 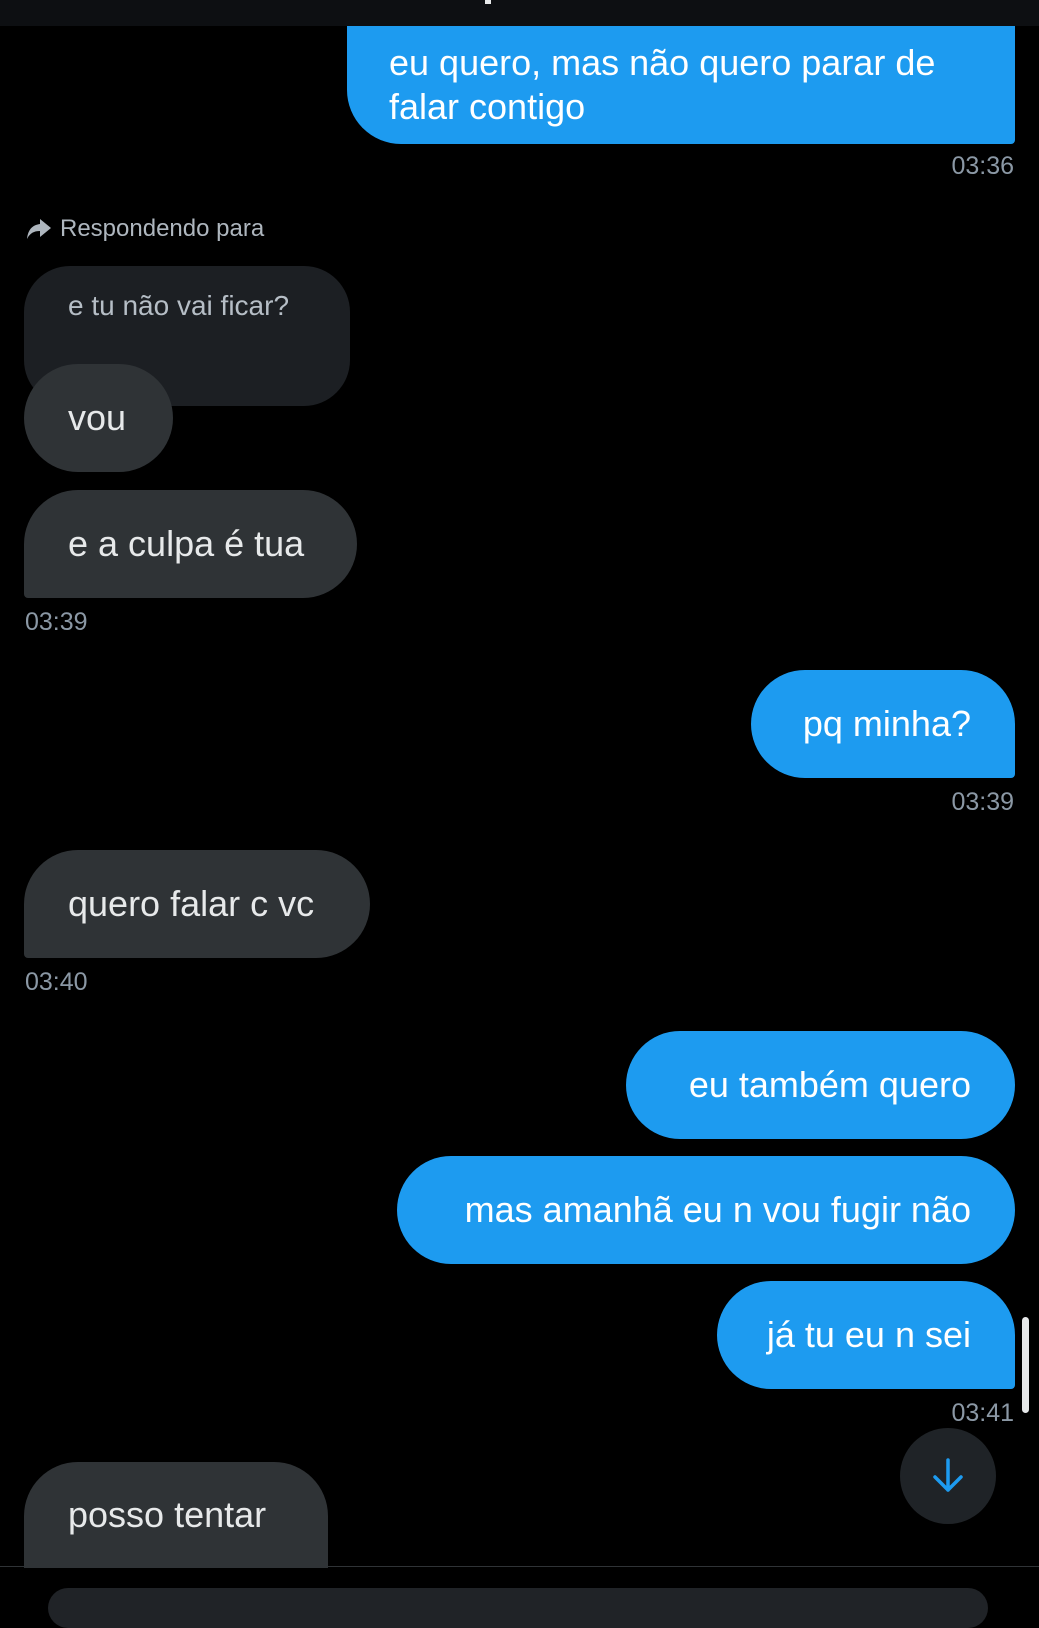 I want to click on message-text: eu também quero, so click(x=829, y=1084).